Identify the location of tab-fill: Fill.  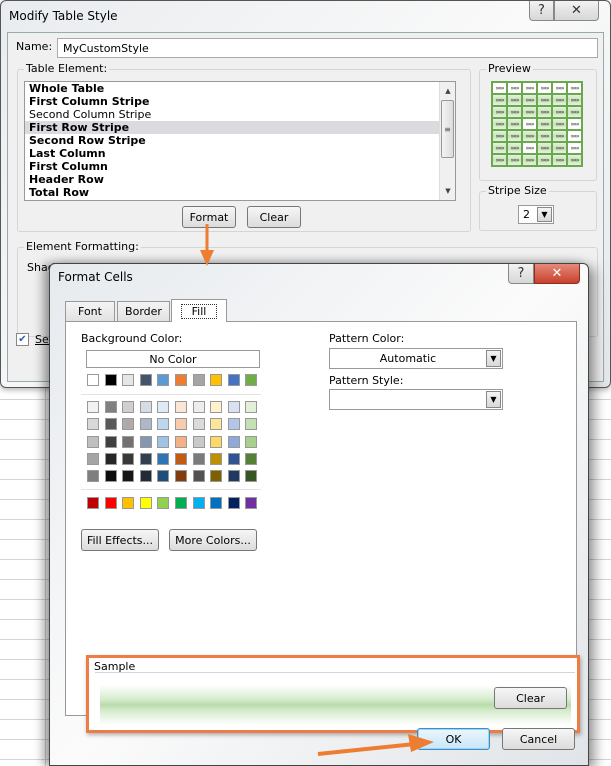
(199, 310).